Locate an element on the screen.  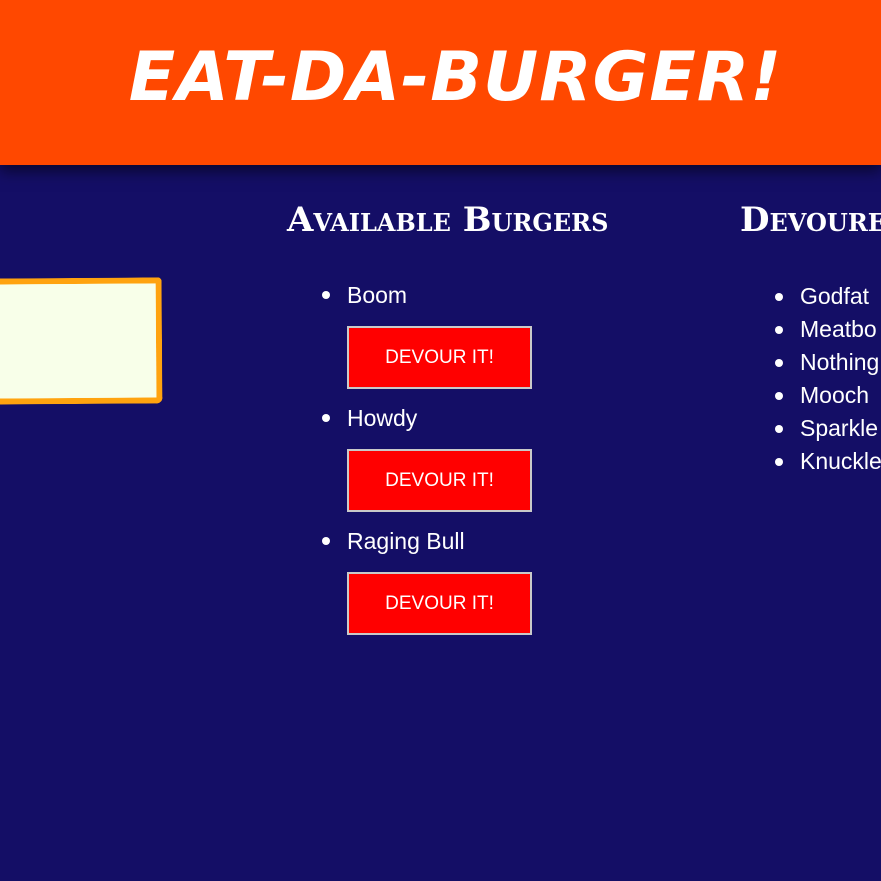
burger-name: Sparkle is located at coordinates (839, 428).